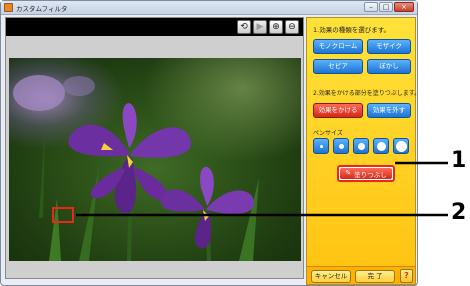 The height and width of the screenshot is (286, 470). I want to click on callout-number-2: 2, so click(459, 212).